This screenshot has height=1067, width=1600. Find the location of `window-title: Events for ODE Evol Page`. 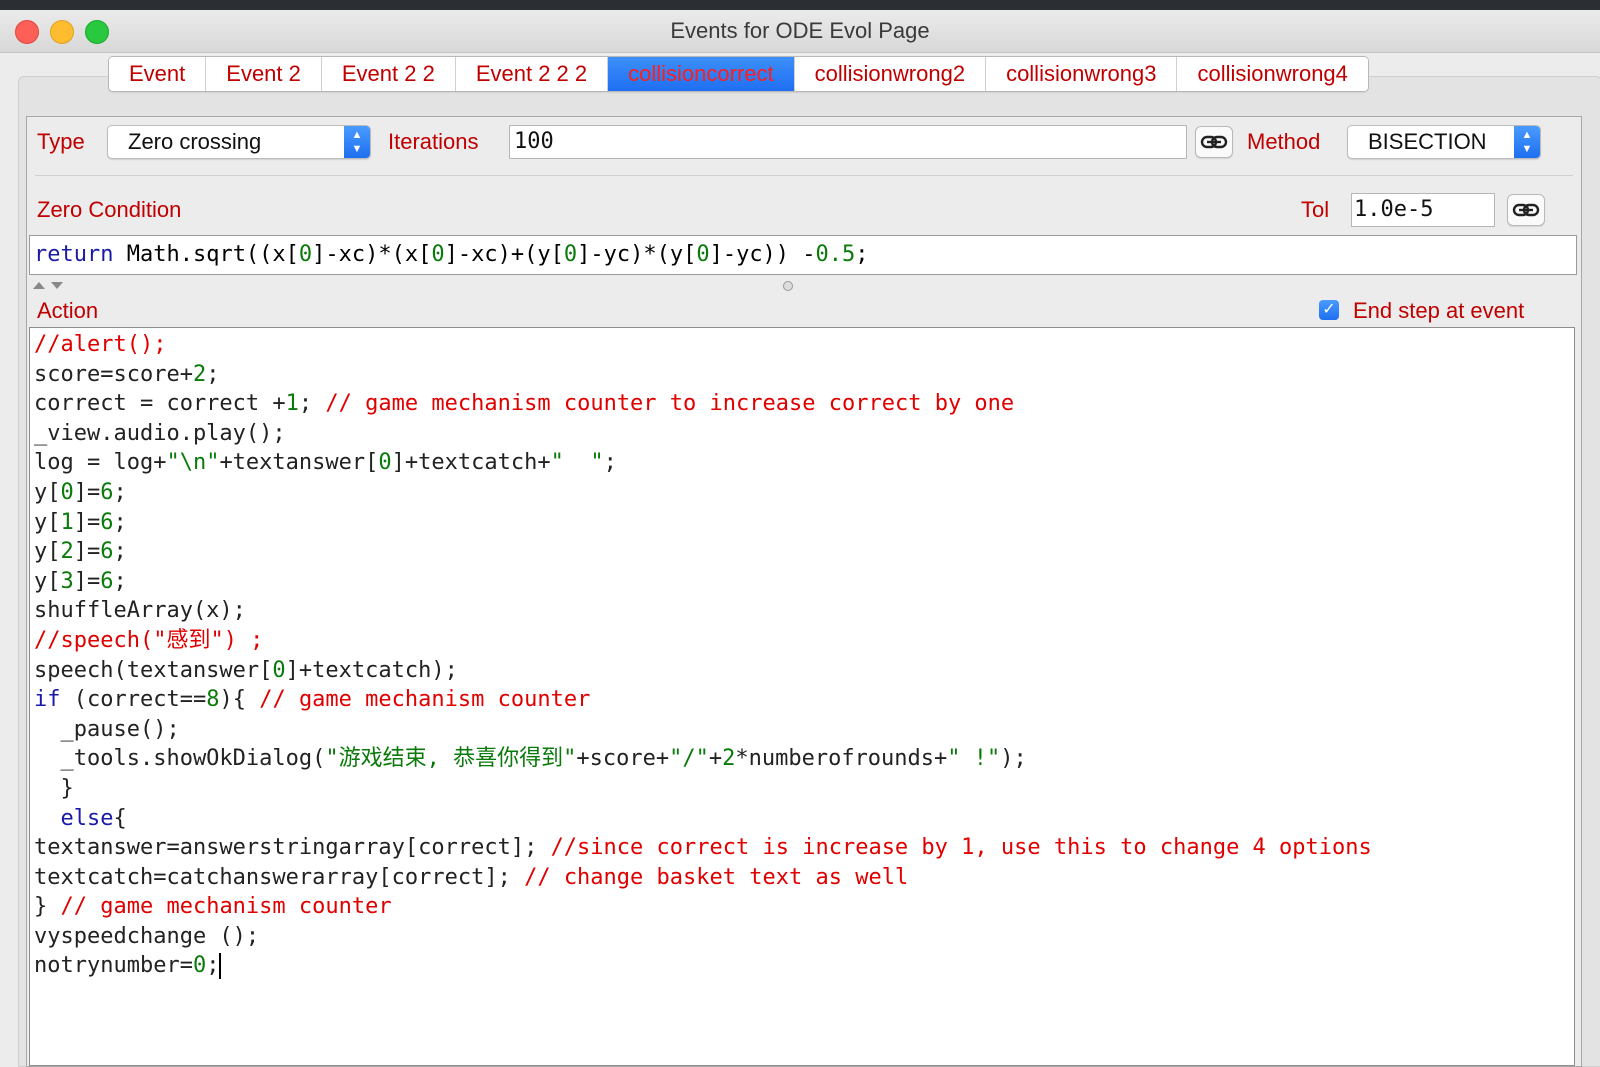

window-title: Events for ODE Evol Page is located at coordinates (800, 30).